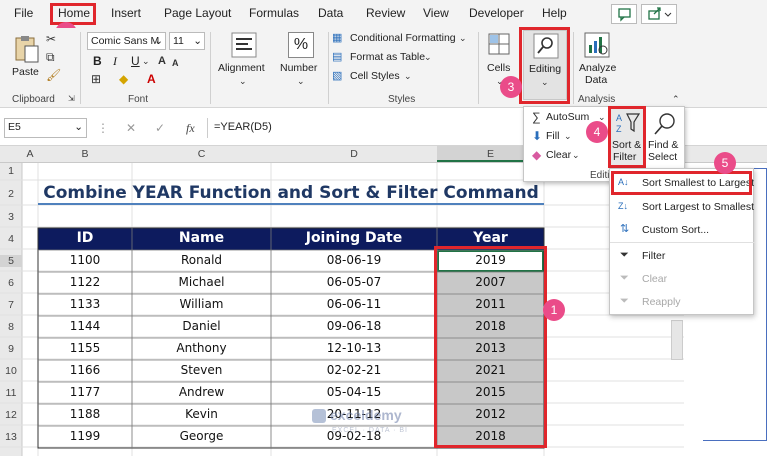 Image resolution: width=767 pixels, height=456 pixels. I want to click on clear-label: Clear, so click(559, 155).